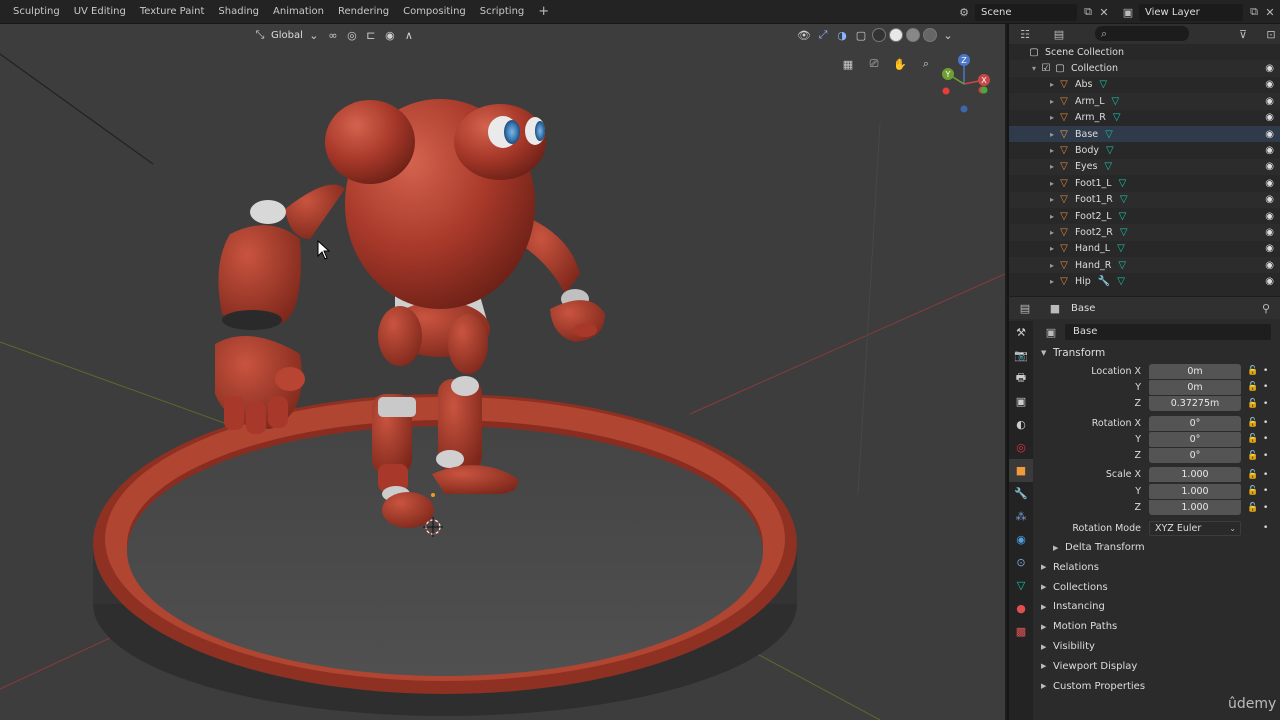  What do you see at coordinates (1144, 68) in the screenshot?
I see `collection-row: ▾ ☑ ▢ Collection ◉` at bounding box center [1144, 68].